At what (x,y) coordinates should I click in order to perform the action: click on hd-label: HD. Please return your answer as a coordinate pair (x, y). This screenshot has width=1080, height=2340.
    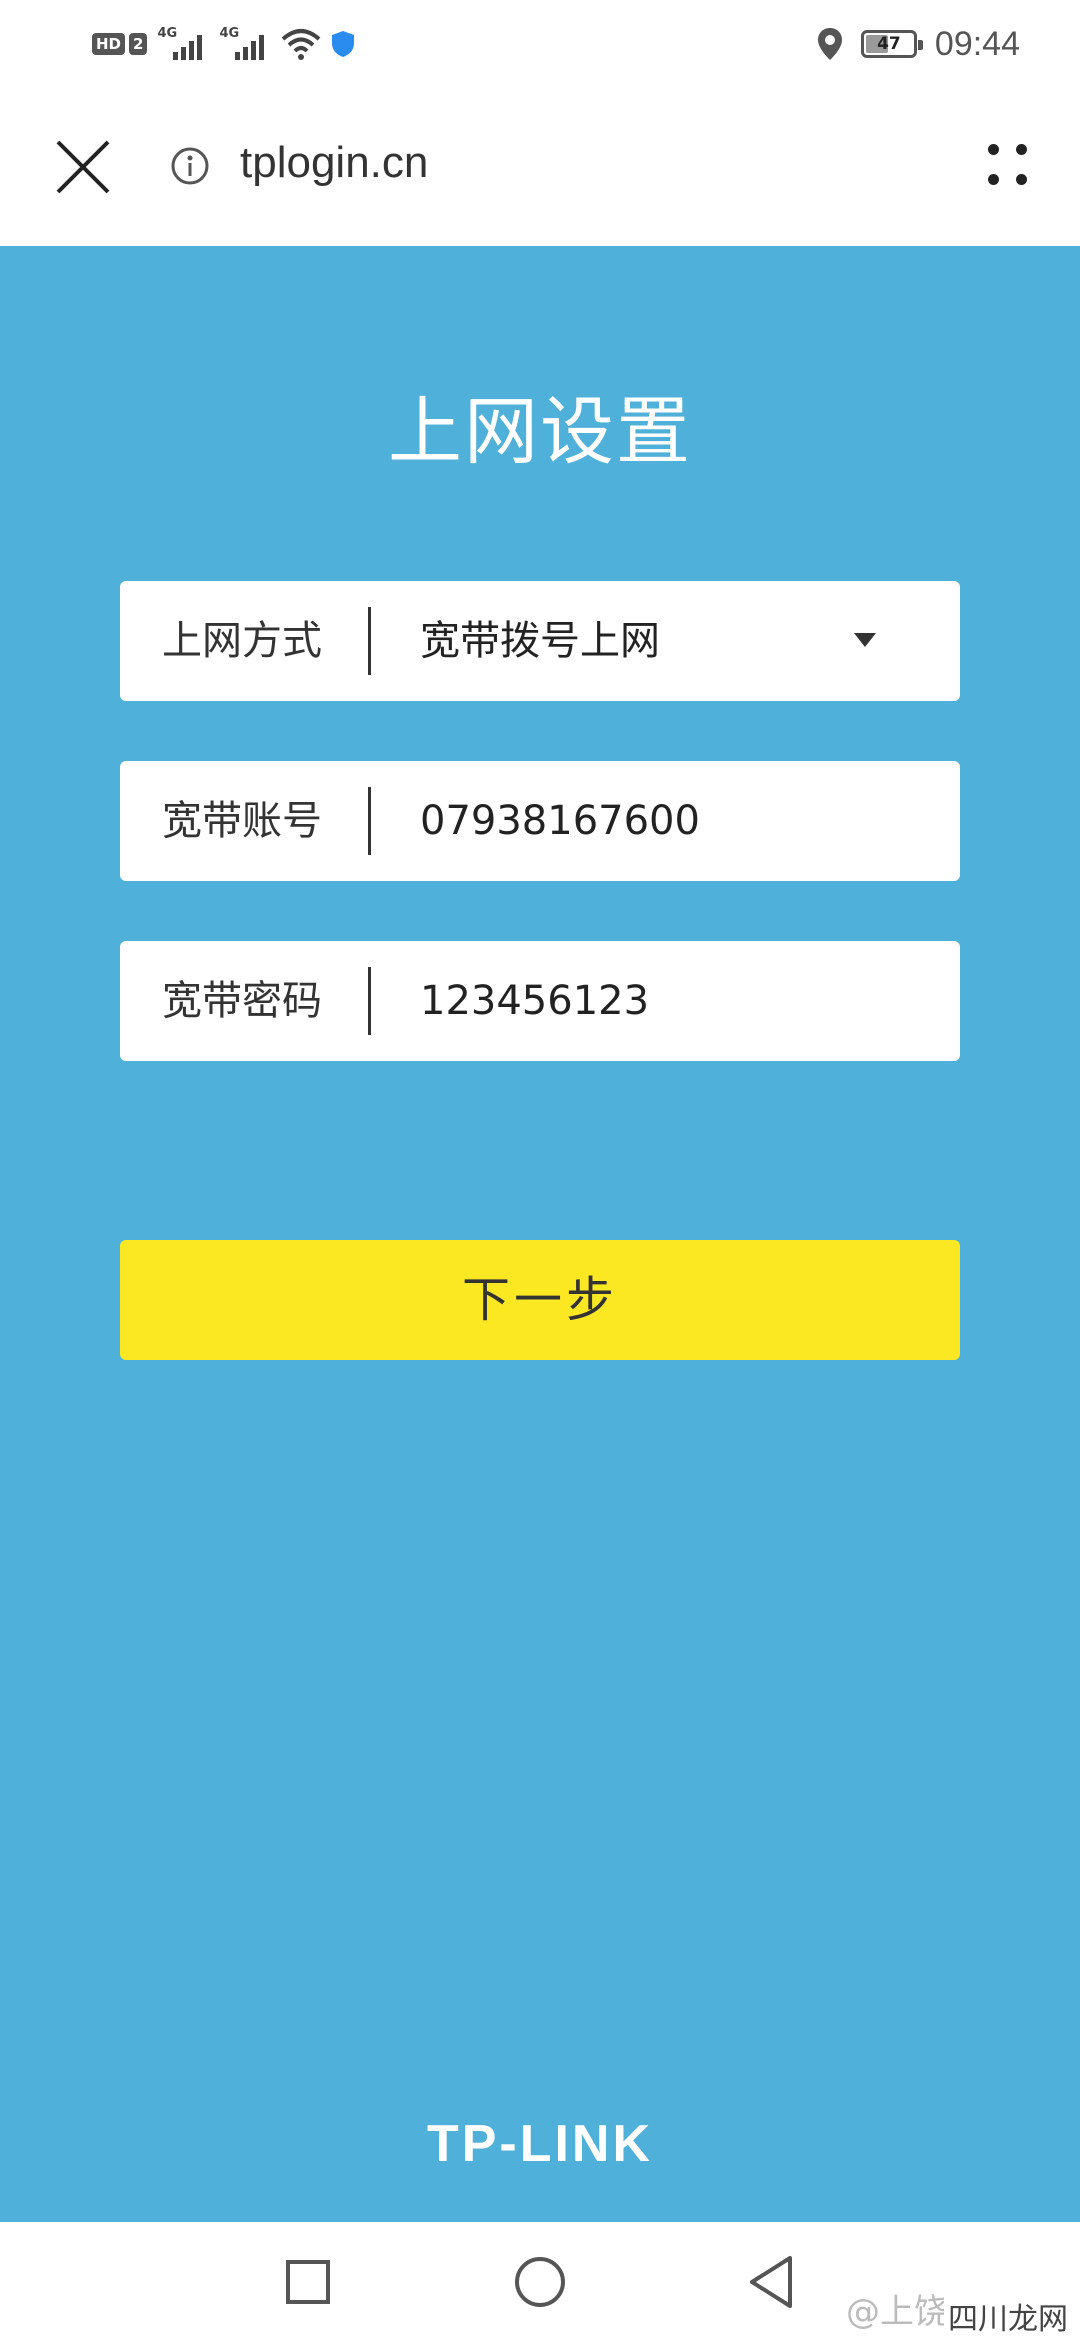
    Looking at the image, I should click on (109, 44).